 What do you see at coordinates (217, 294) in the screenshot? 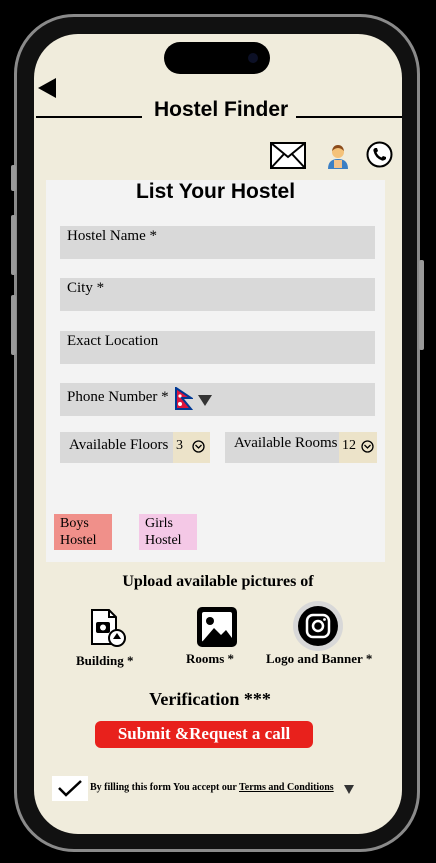
I see `city-input: City *` at bounding box center [217, 294].